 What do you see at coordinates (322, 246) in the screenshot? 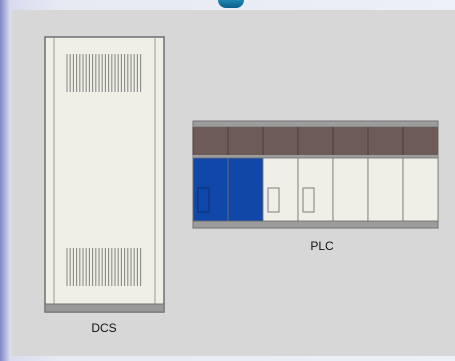
I see `plc-label: PLC` at bounding box center [322, 246].